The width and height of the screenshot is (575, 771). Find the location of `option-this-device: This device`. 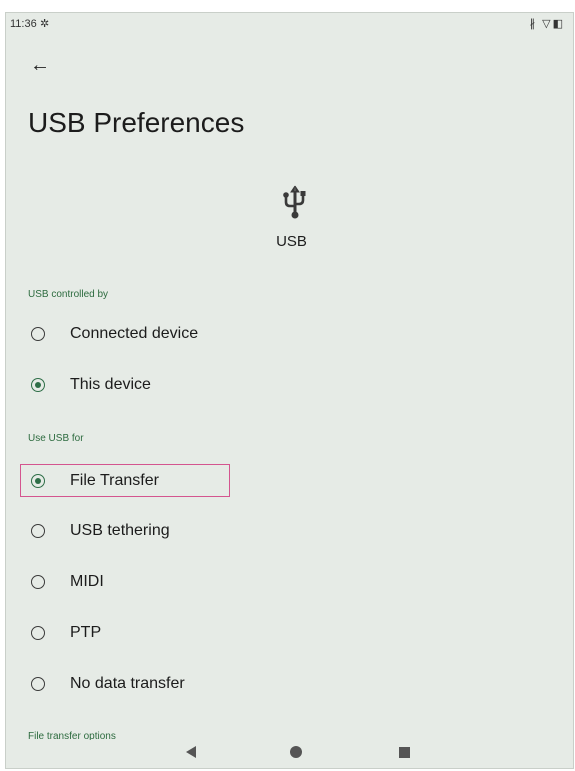

option-this-device: This device is located at coordinates (280, 385).